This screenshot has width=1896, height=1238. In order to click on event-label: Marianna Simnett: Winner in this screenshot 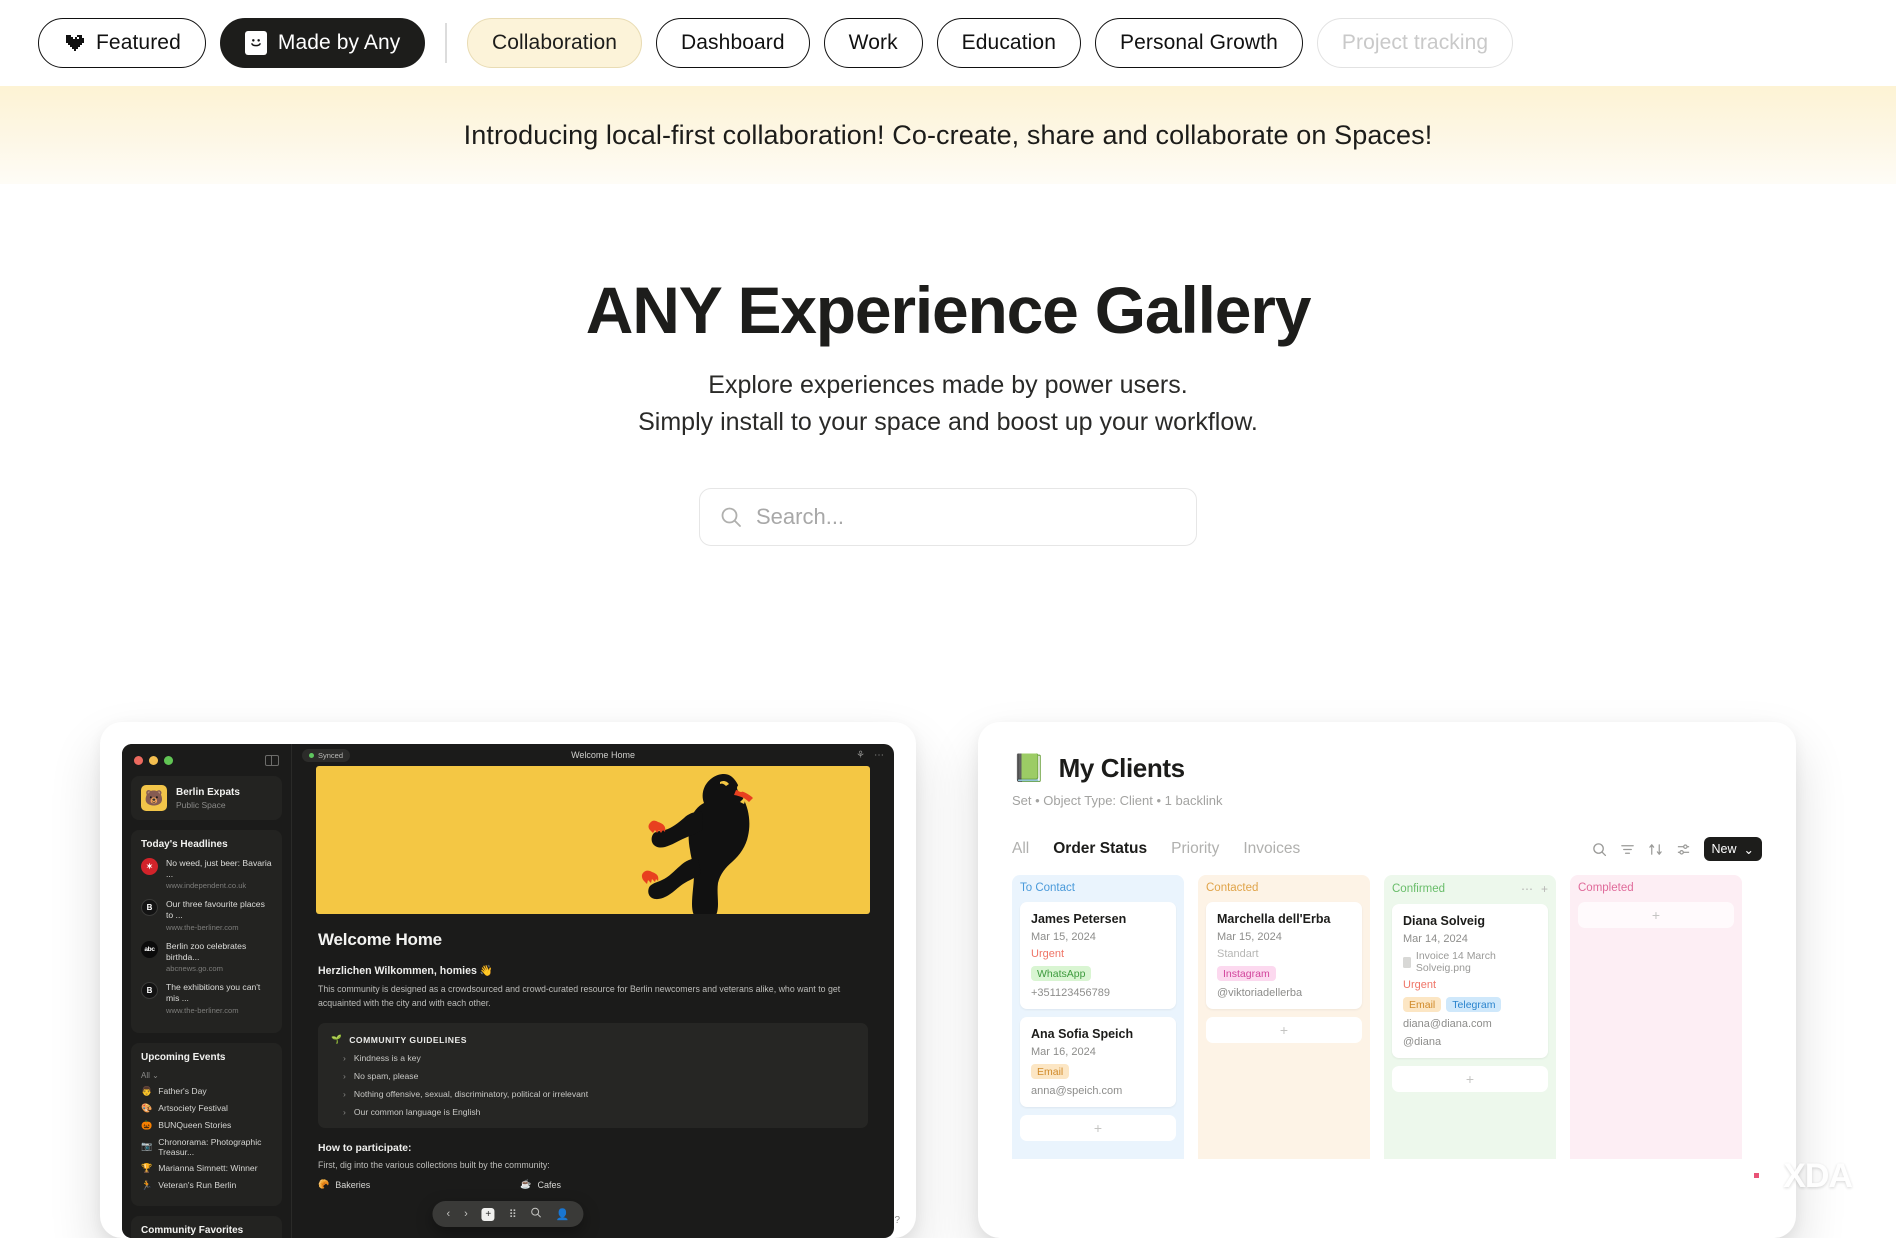, I will do `click(208, 1168)`.